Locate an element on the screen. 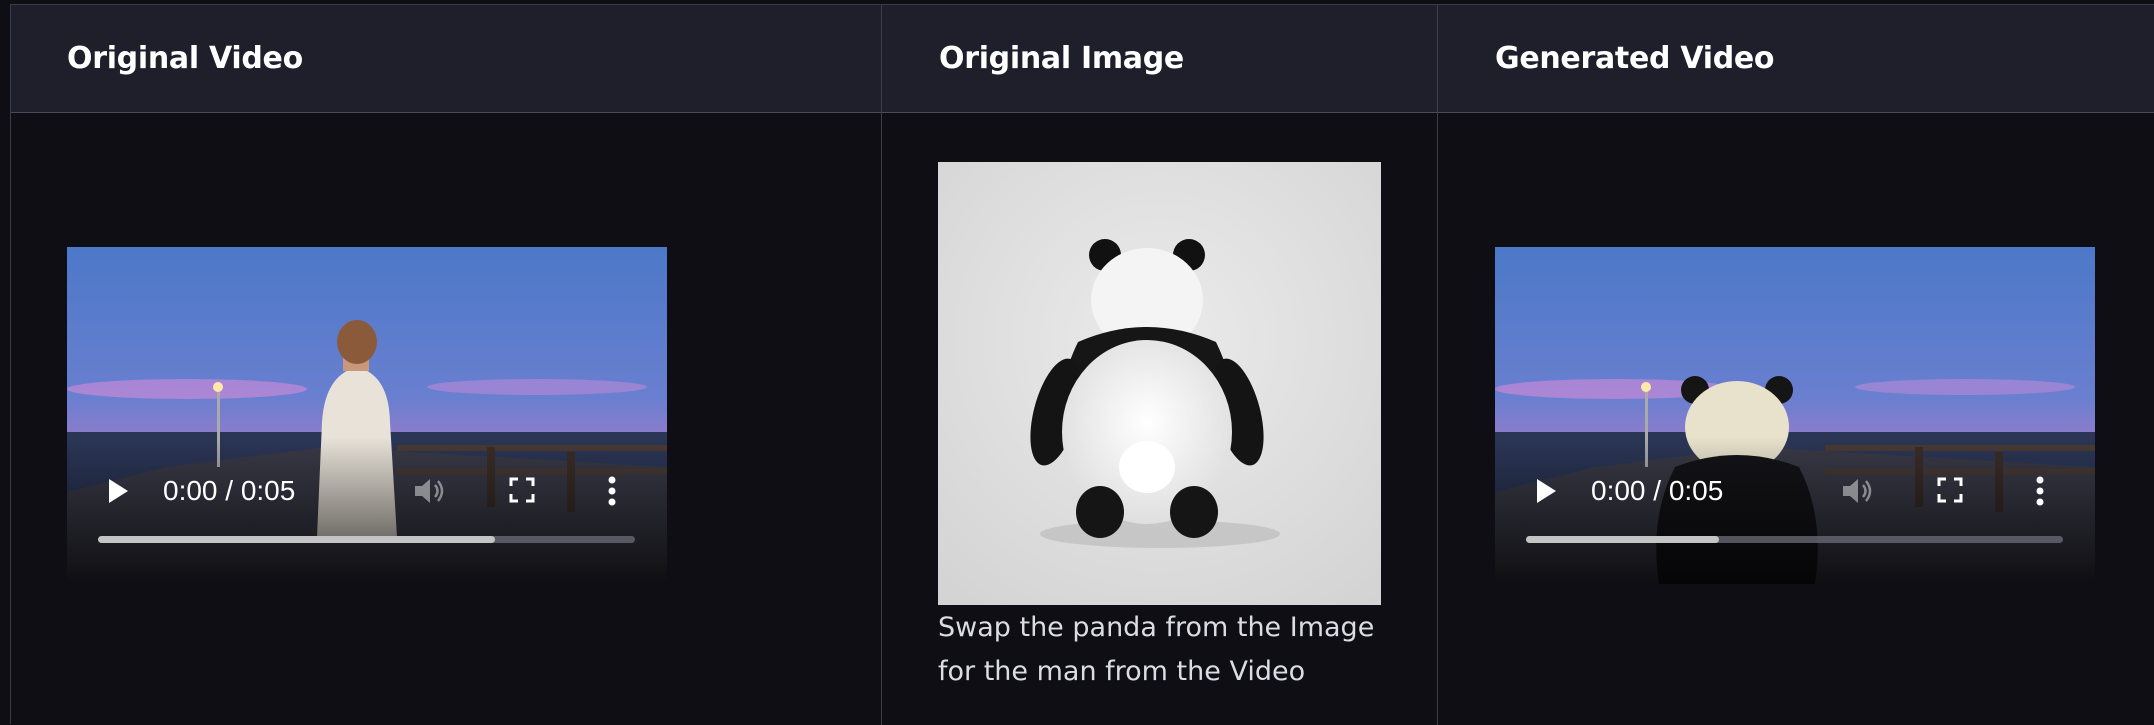 The height and width of the screenshot is (725, 2154). panda-image is located at coordinates (1159, 383).